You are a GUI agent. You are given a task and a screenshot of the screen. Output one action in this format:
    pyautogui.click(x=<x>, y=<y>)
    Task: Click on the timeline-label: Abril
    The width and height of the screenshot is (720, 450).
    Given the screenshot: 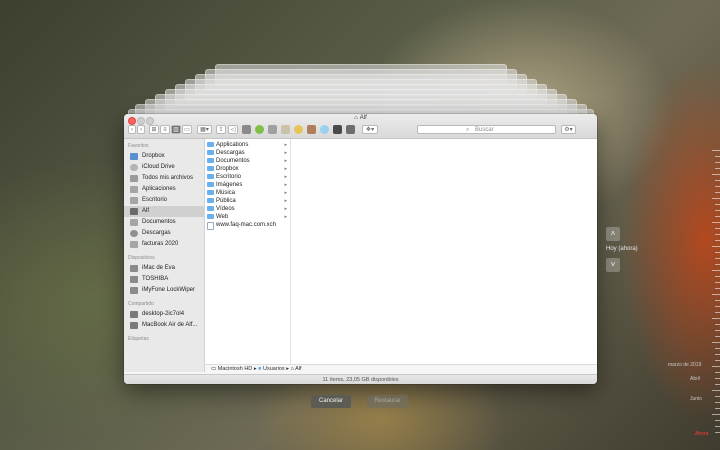 What is the action you would take?
    pyautogui.click(x=695, y=379)
    